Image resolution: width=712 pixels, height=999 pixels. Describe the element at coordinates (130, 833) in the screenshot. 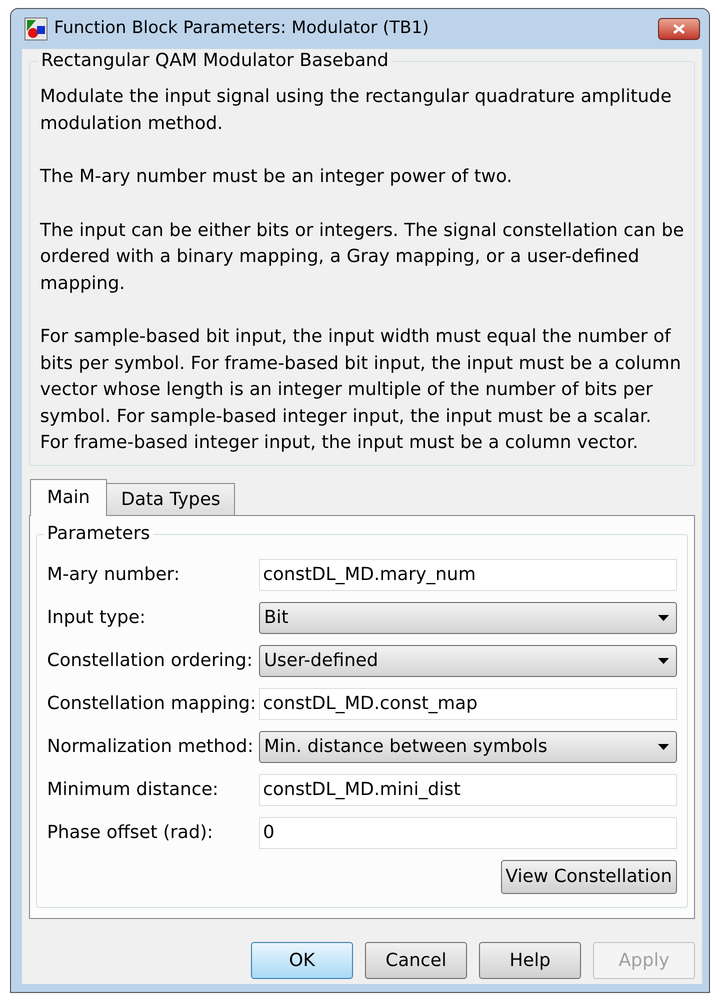

I see `field-label: Phase offset (rad):` at that location.